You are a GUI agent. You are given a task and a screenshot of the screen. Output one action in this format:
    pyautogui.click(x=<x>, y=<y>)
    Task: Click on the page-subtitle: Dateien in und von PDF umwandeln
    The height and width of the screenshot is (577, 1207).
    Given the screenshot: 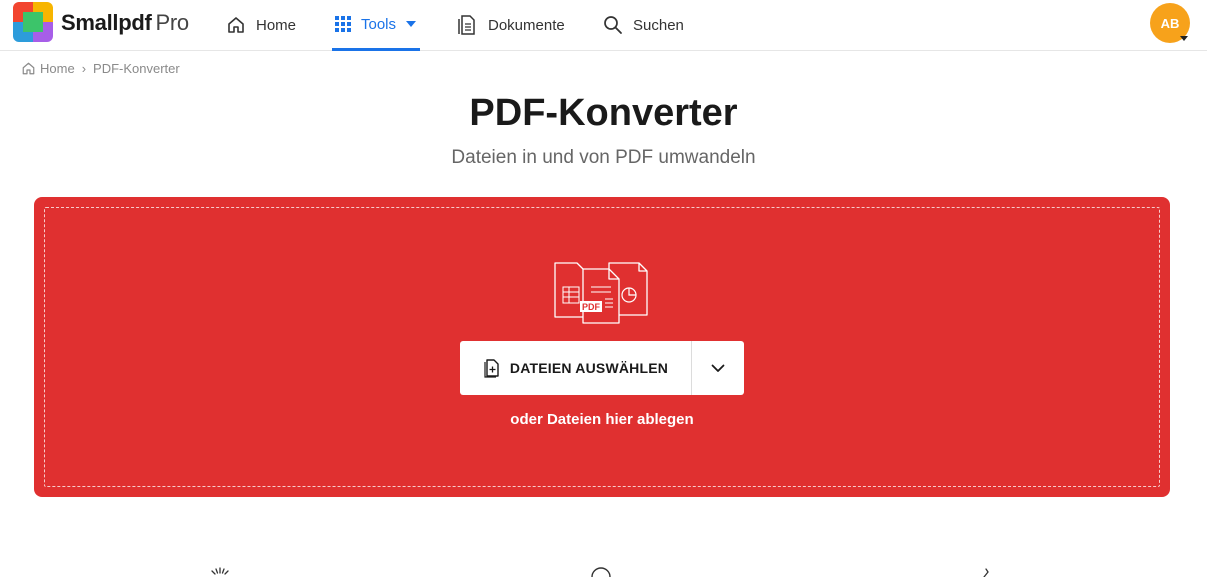 What is the action you would take?
    pyautogui.click(x=603, y=157)
    